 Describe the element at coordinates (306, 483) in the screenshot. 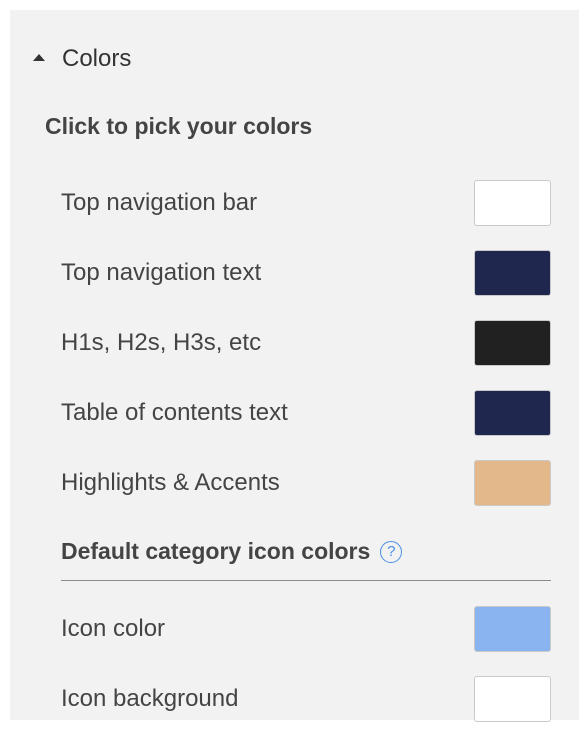

I see `color-row-highlights: Highlights & Accents` at that location.